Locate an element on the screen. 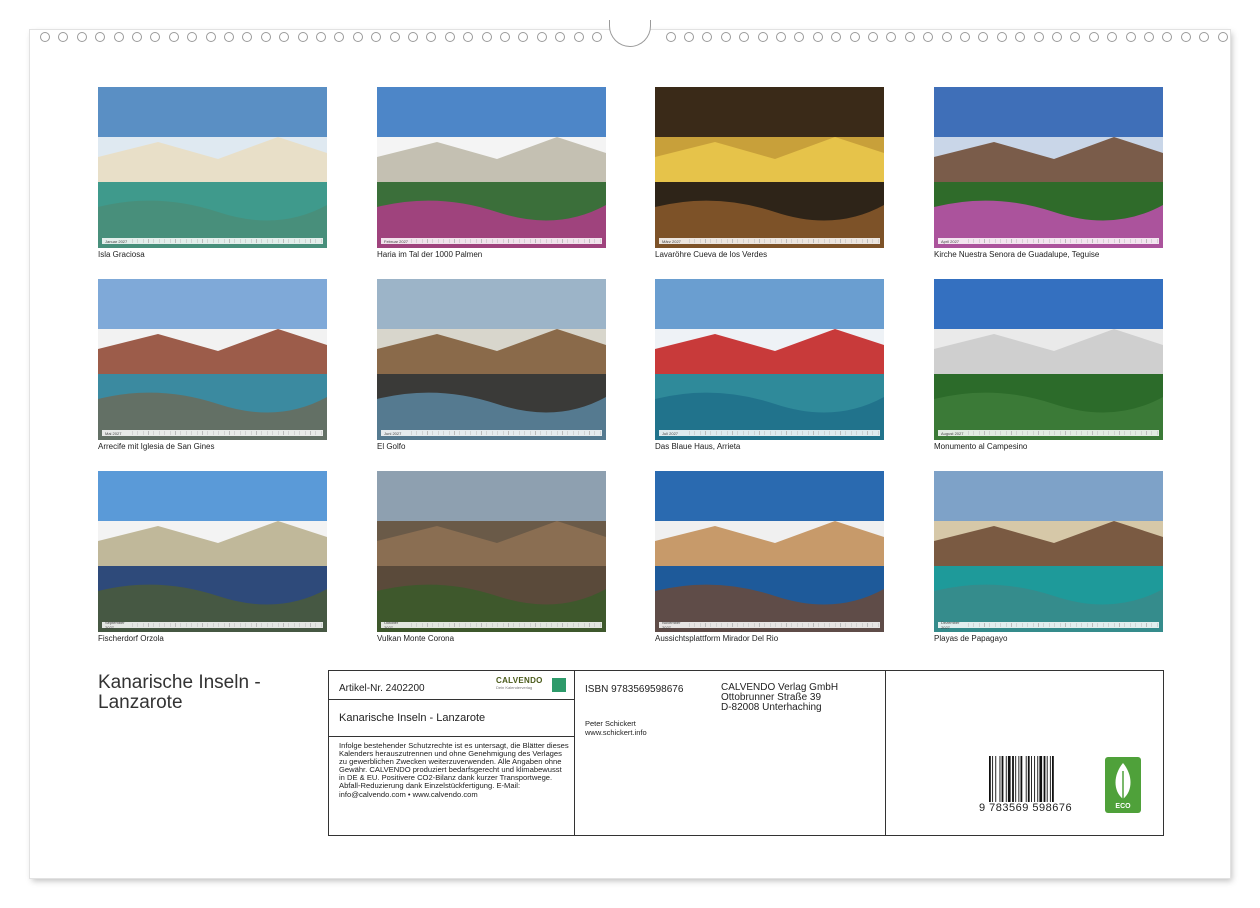  month-day-strip: Februar 2027 is located at coordinates (491, 241).